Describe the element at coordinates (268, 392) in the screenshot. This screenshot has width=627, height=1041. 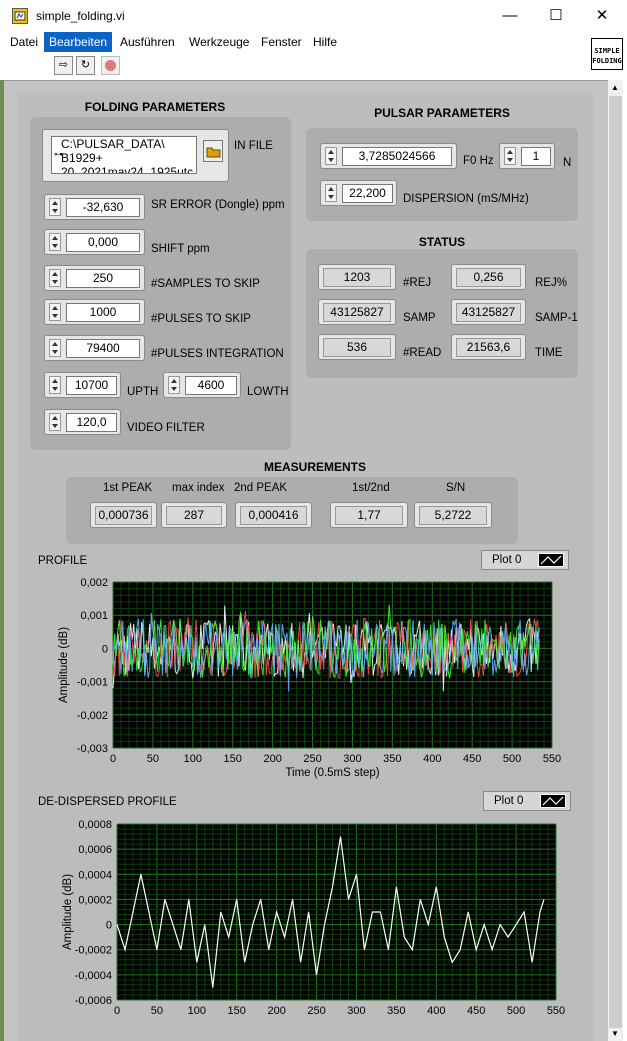
I see `lowth-label: LOWTH` at that location.